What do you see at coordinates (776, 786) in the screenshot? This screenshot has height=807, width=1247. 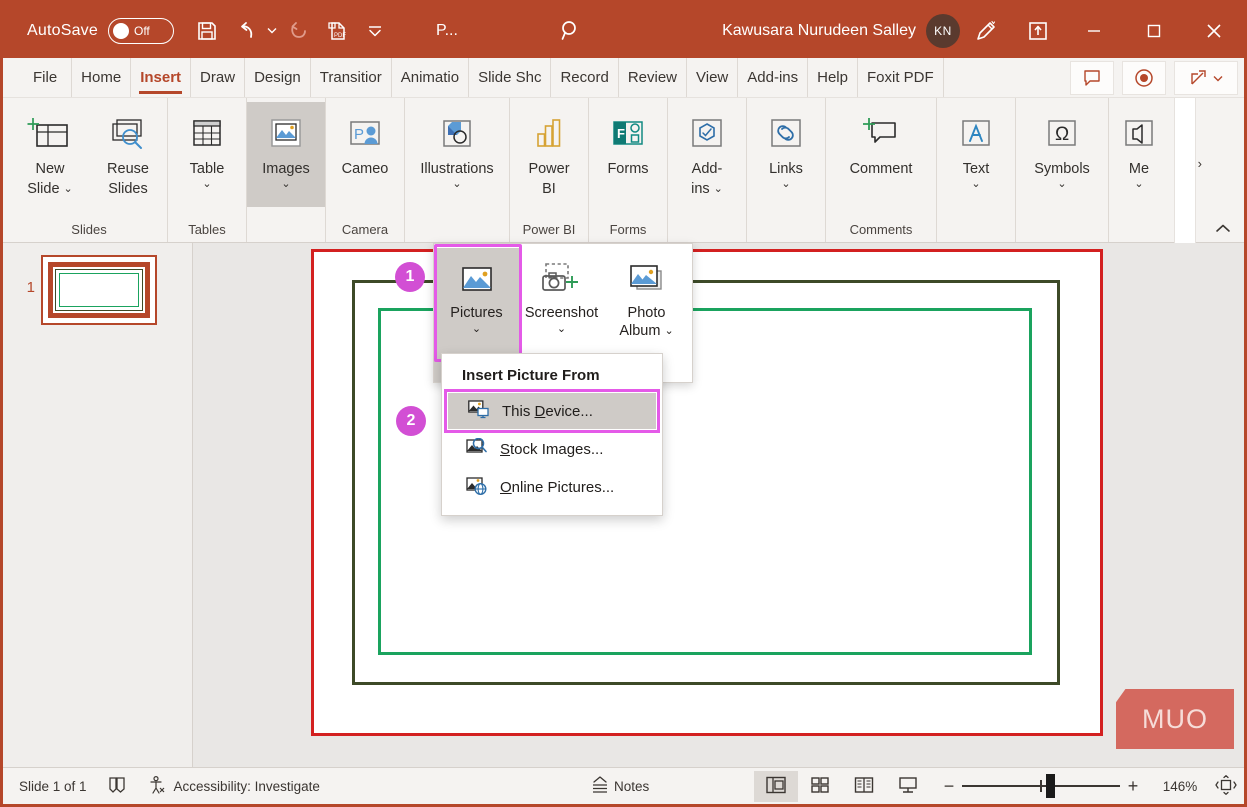 I see `normal-view-button` at bounding box center [776, 786].